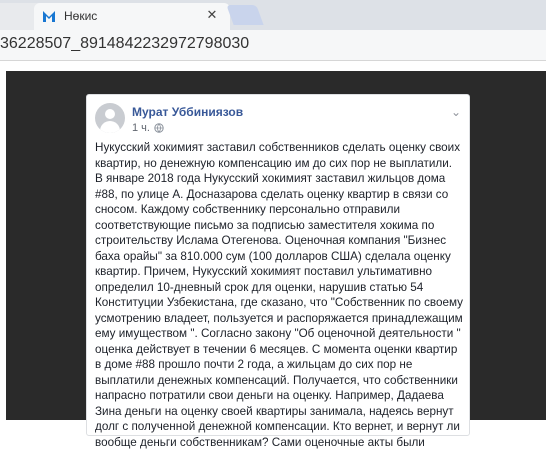 Image resolution: width=546 pixels, height=450 pixels. I want to click on close-tab-icon: ✕, so click(212, 15).